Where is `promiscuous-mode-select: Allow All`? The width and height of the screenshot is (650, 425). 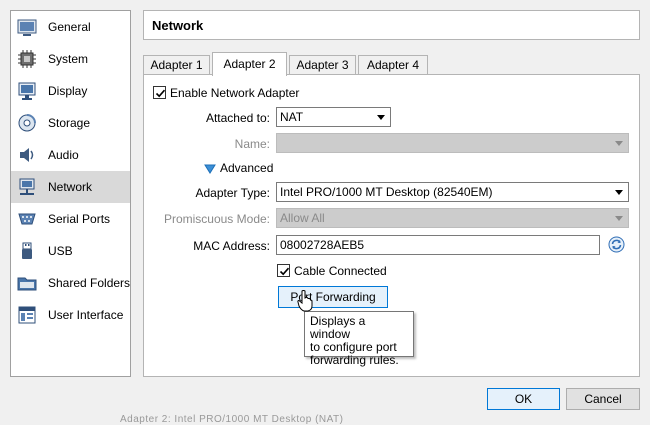
promiscuous-mode-select: Allow All is located at coordinates (452, 218).